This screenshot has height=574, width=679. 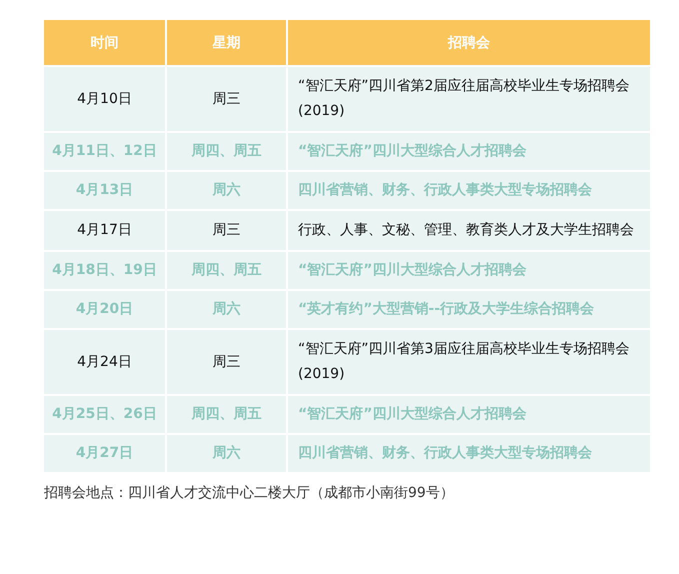 I want to click on table-cell: “智汇天府”四川省第3届应往届高校毕业生专场招聘会(2019), so click(x=469, y=362).